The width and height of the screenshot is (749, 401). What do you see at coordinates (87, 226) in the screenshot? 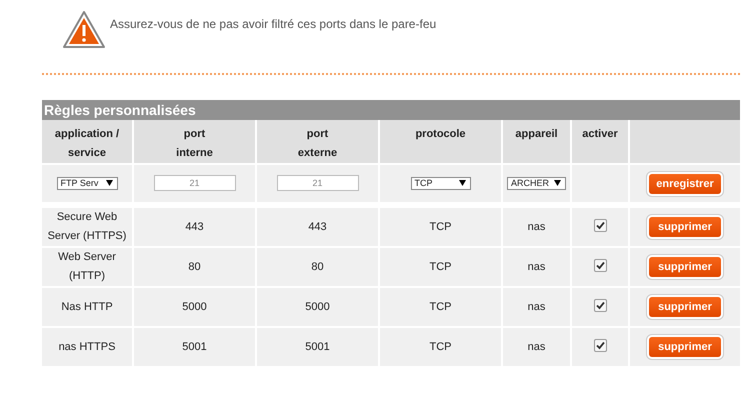
I see `application-cell: Secure Web Server (HTTPS)` at bounding box center [87, 226].